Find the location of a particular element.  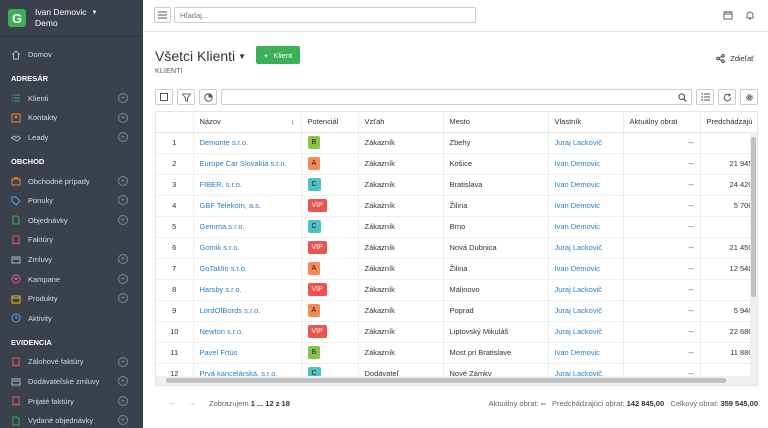

client-link: Europe Car Slovakia s.r.o. is located at coordinates (243, 163).